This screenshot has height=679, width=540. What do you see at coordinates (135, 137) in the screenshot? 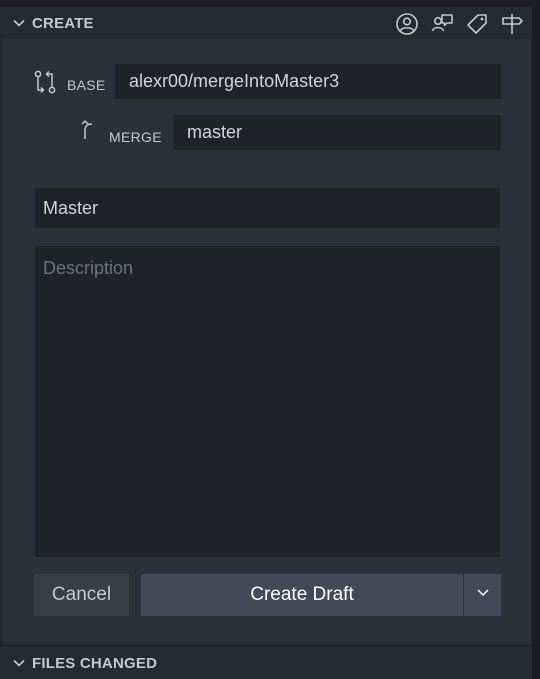
I see `merge-label: MERGE` at bounding box center [135, 137].